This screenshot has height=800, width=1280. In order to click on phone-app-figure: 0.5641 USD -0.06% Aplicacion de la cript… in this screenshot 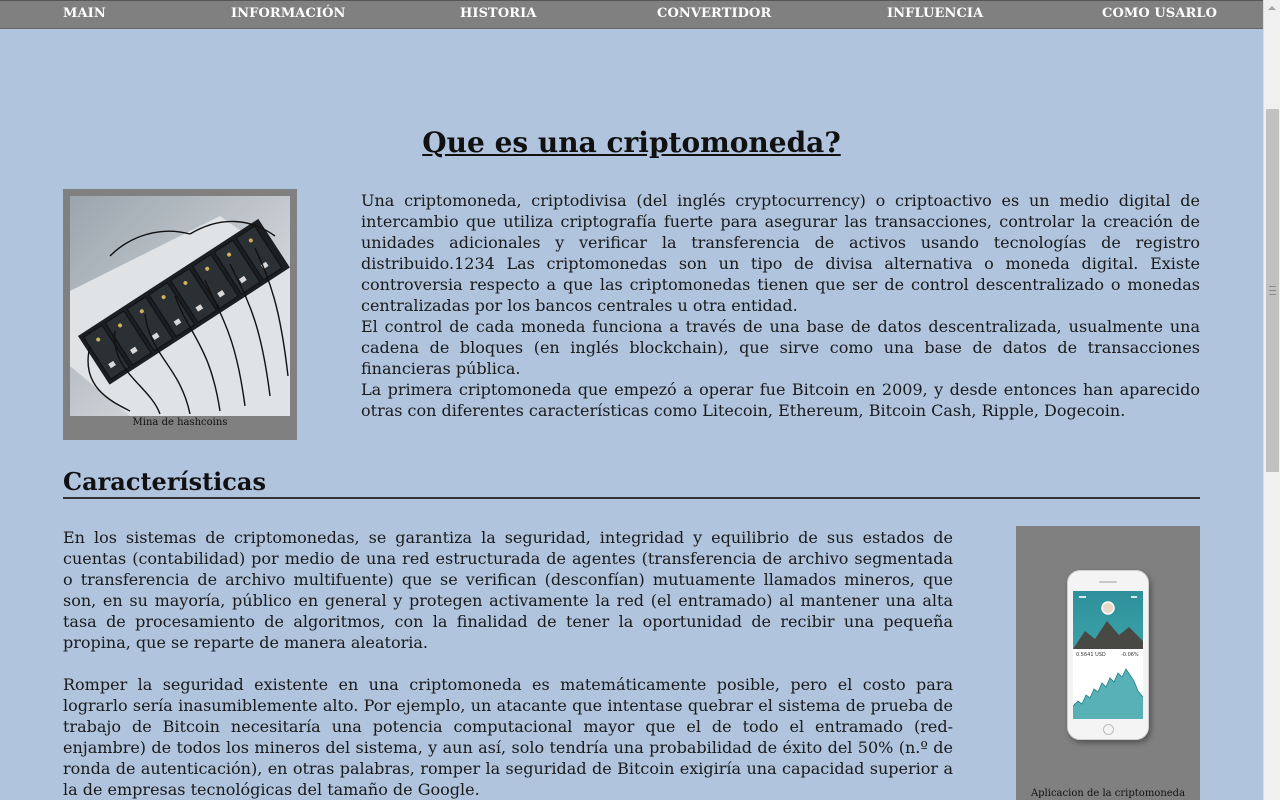, I will do `click(1108, 663)`.